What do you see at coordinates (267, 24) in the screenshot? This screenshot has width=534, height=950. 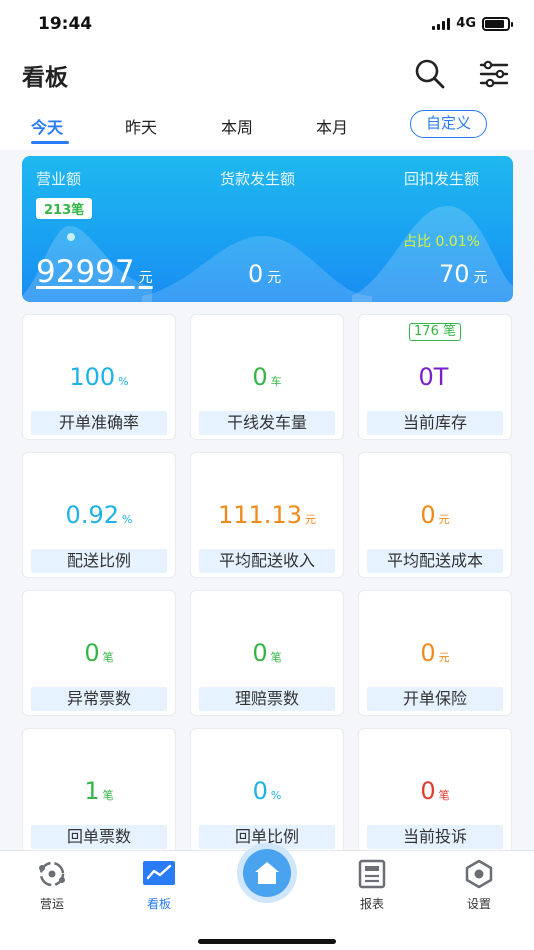 I see `status-bar: 19:44 4G` at bounding box center [267, 24].